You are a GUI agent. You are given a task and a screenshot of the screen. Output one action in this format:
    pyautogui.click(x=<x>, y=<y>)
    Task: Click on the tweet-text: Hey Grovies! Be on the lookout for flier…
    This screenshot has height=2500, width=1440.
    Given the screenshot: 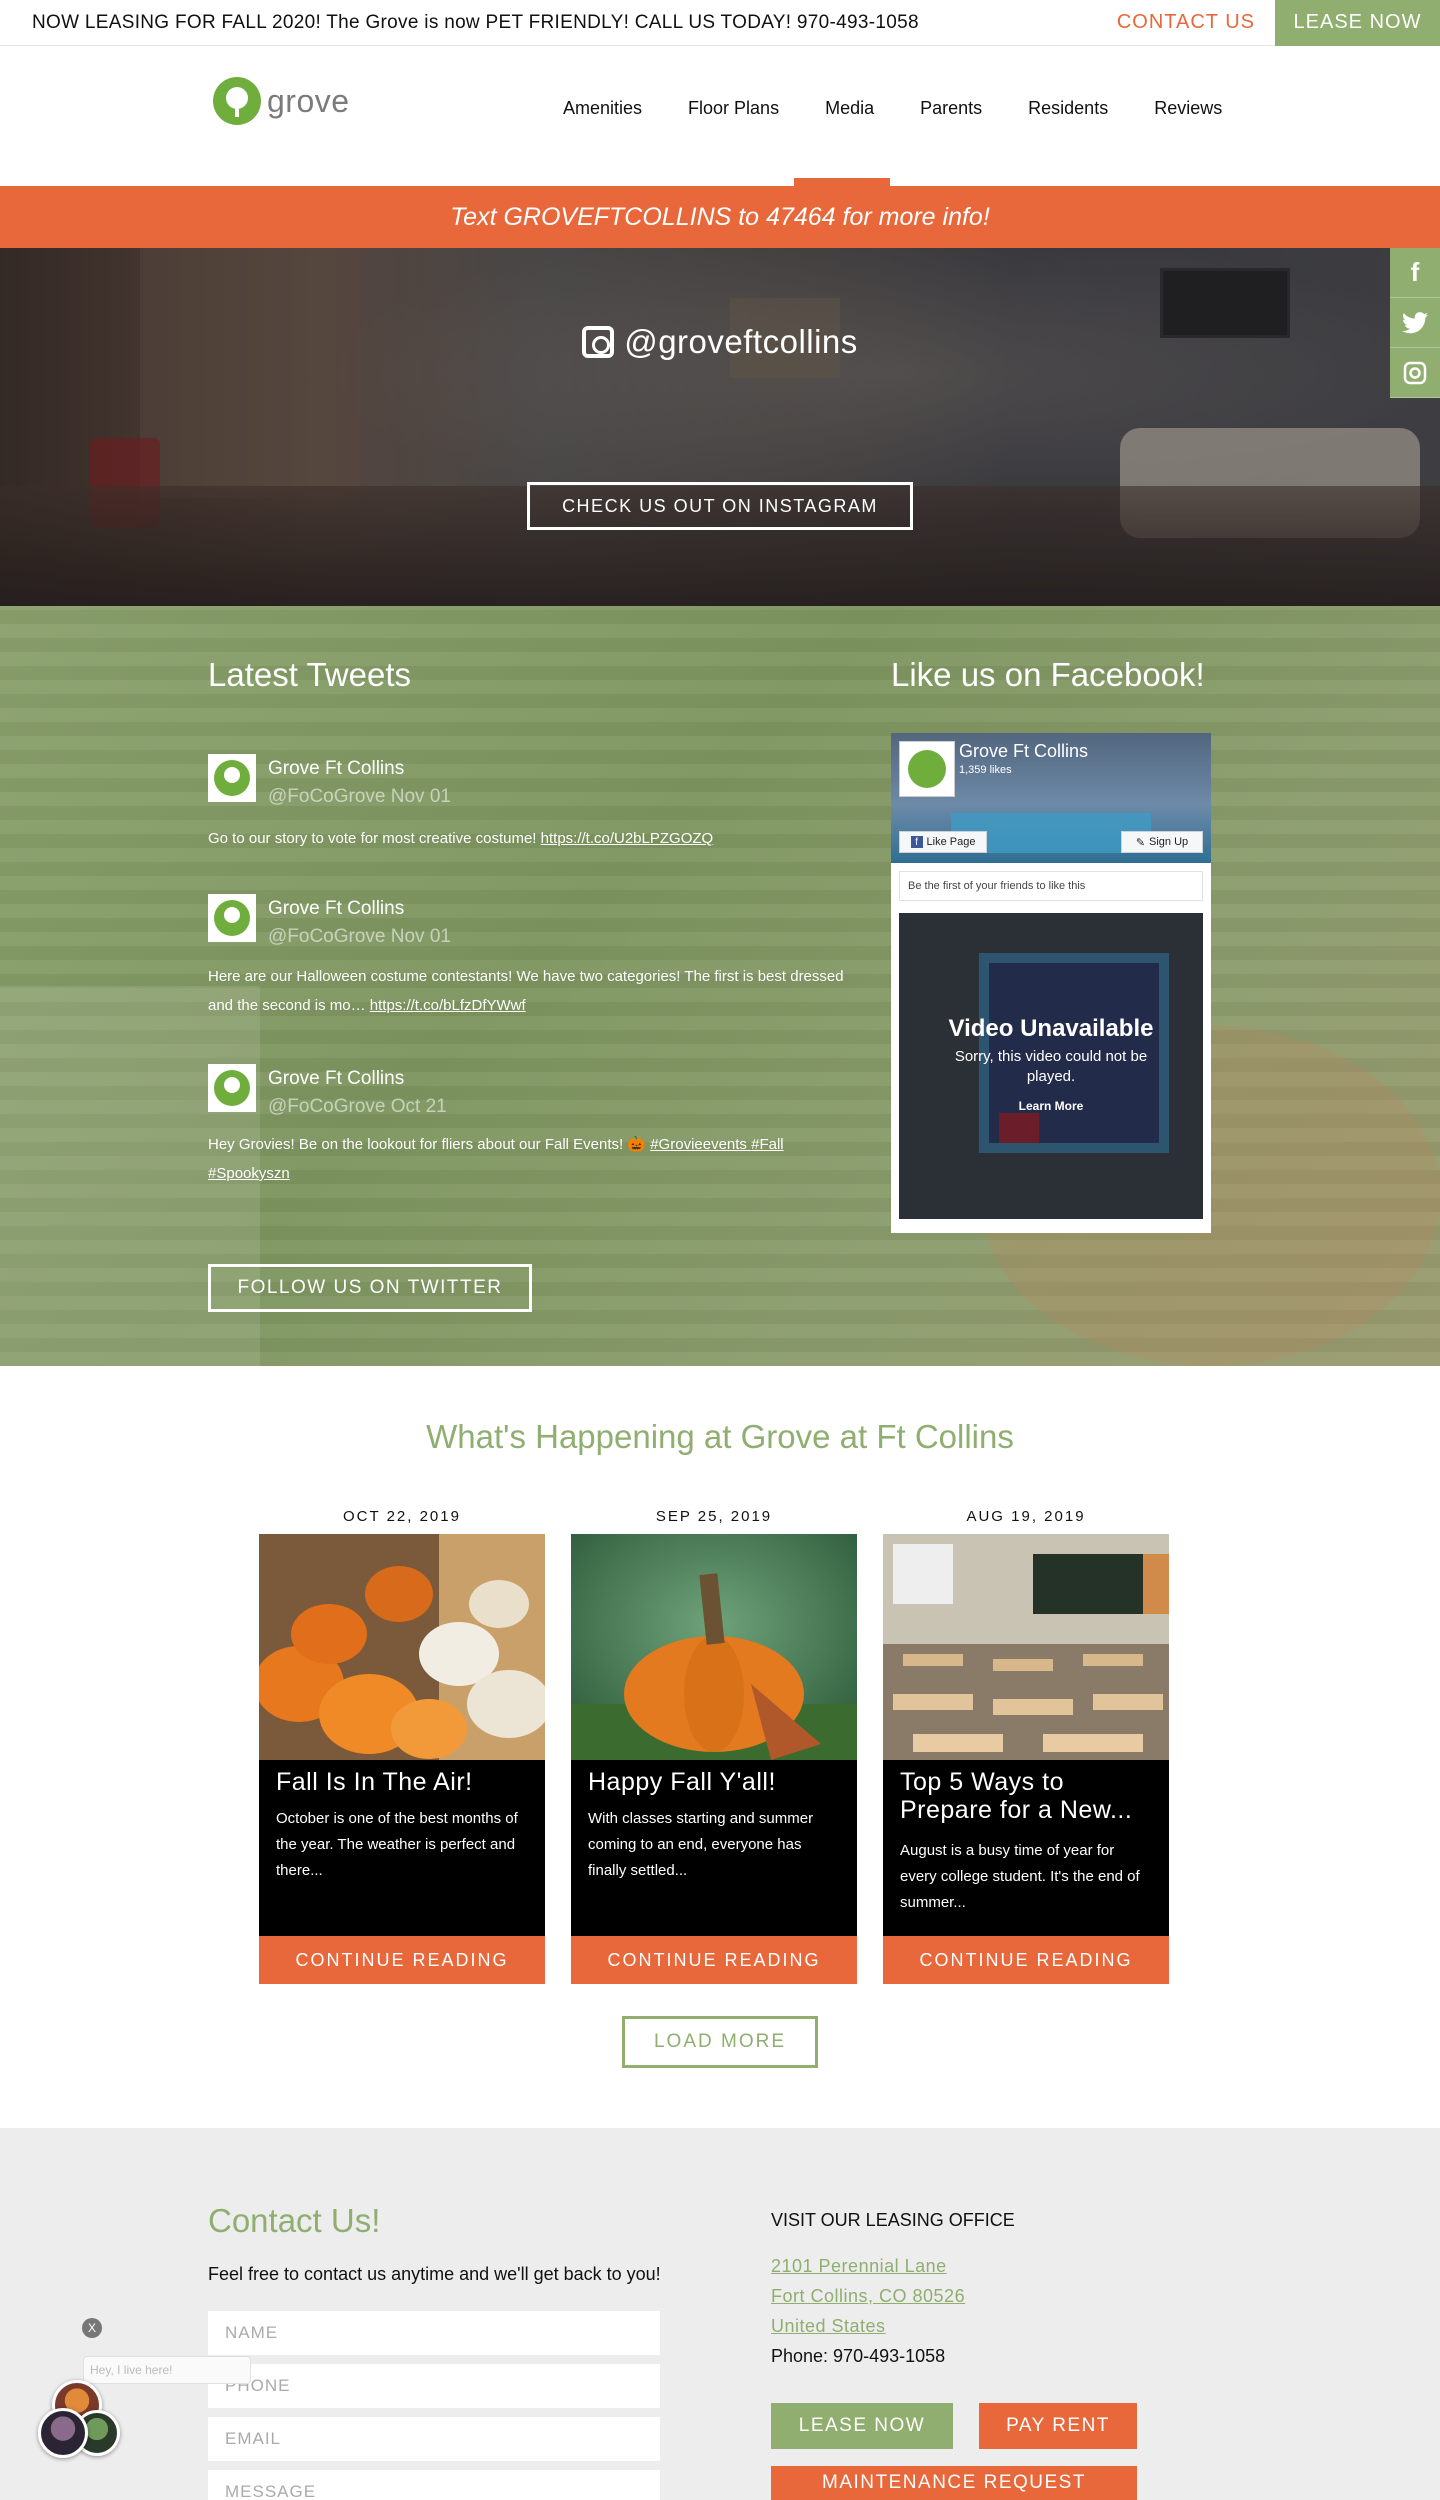 What is the action you would take?
    pyautogui.click(x=429, y=1144)
    